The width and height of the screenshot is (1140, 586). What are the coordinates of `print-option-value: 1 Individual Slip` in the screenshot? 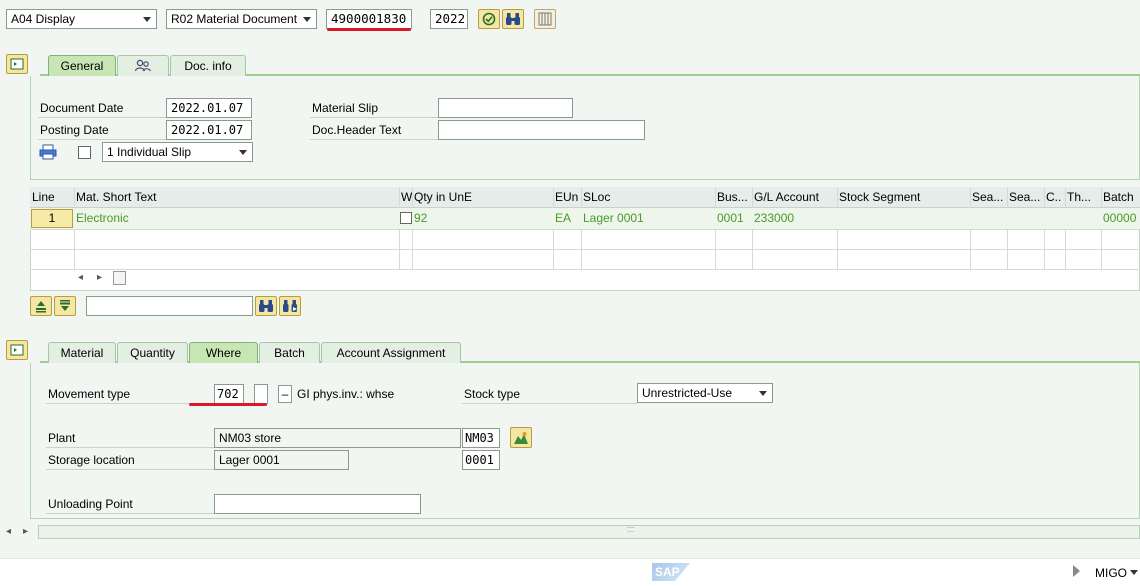 It's located at (149, 152).